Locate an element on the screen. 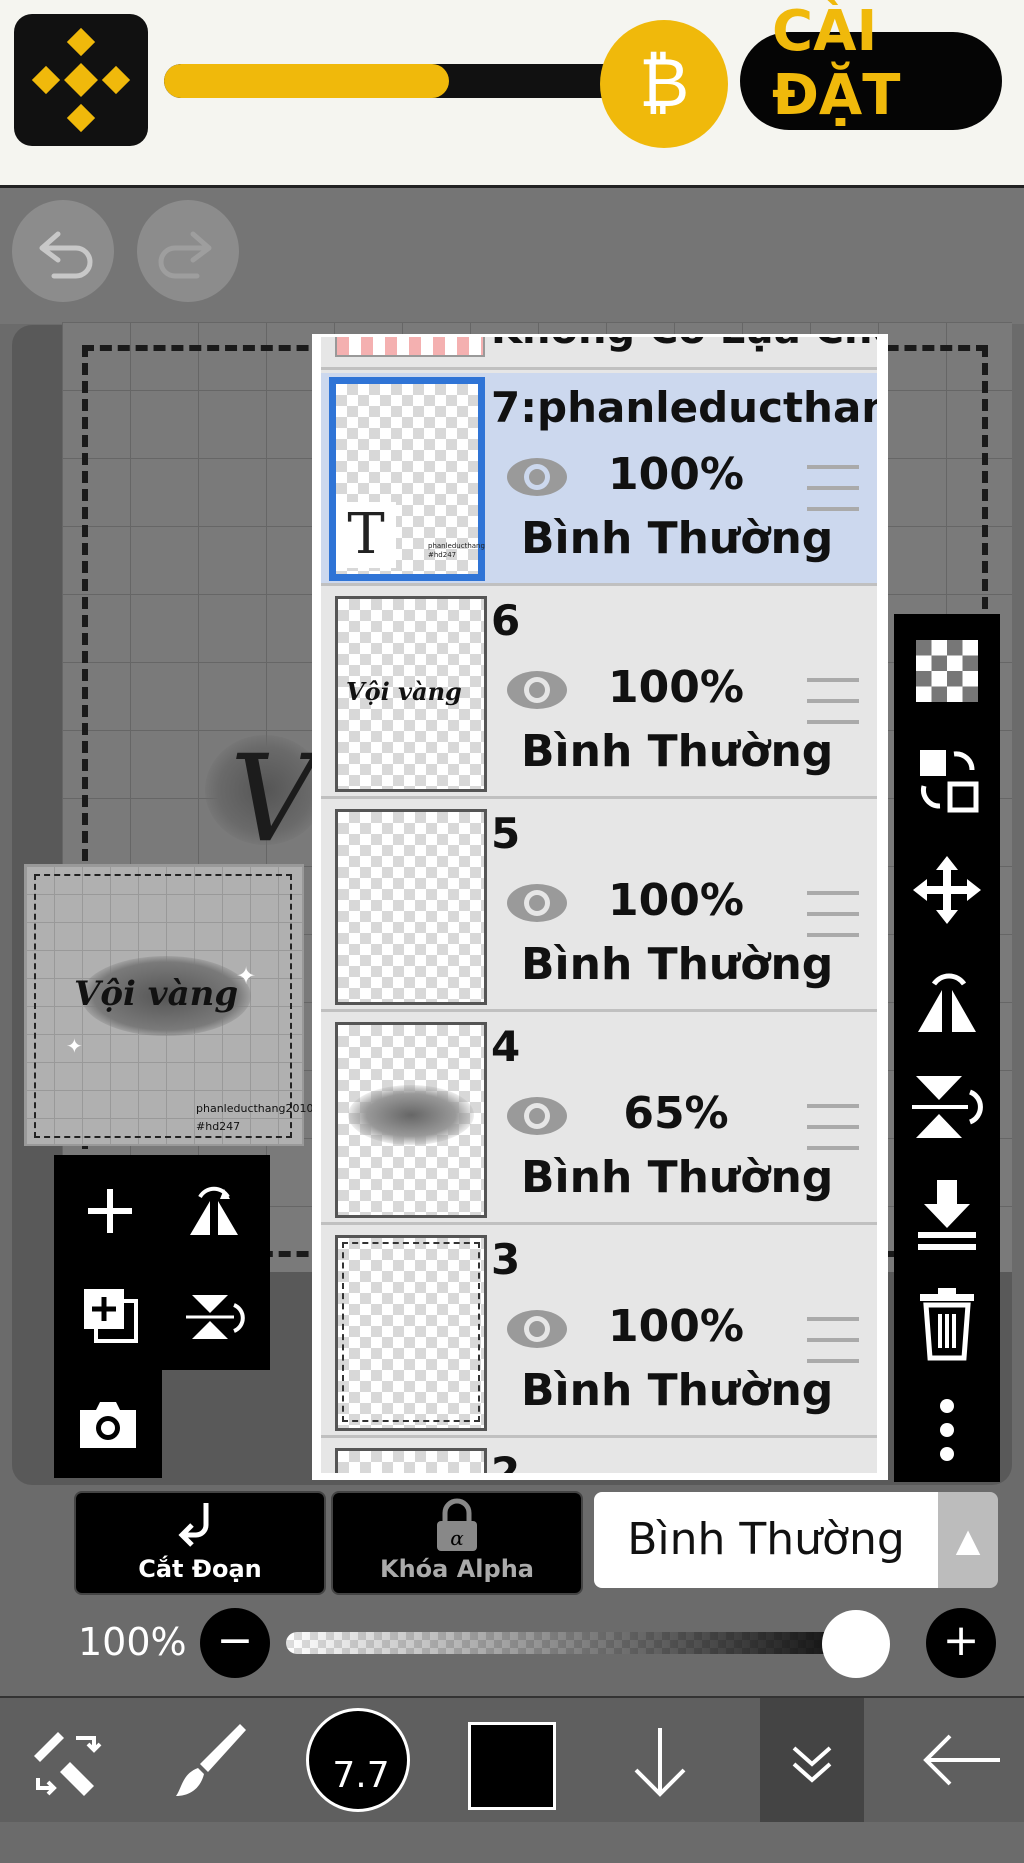  layer-row: Vội vàng 6 100% Bình Thường is located at coordinates (599, 692).